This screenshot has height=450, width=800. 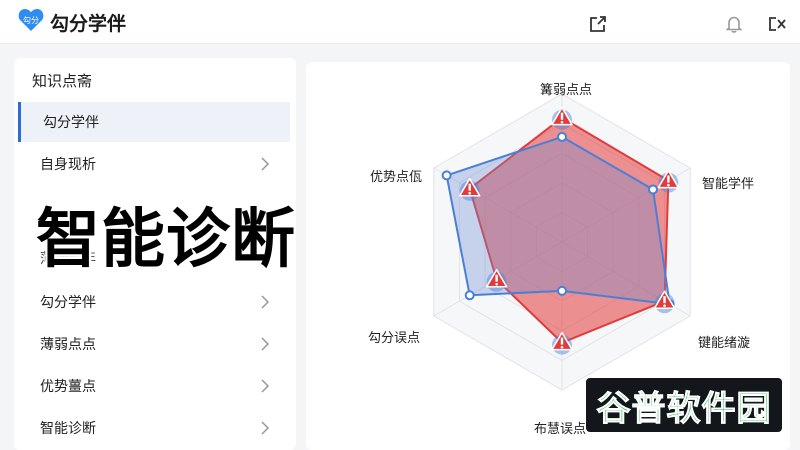 I want to click on logo-text: 勾分, so click(x=31, y=20).